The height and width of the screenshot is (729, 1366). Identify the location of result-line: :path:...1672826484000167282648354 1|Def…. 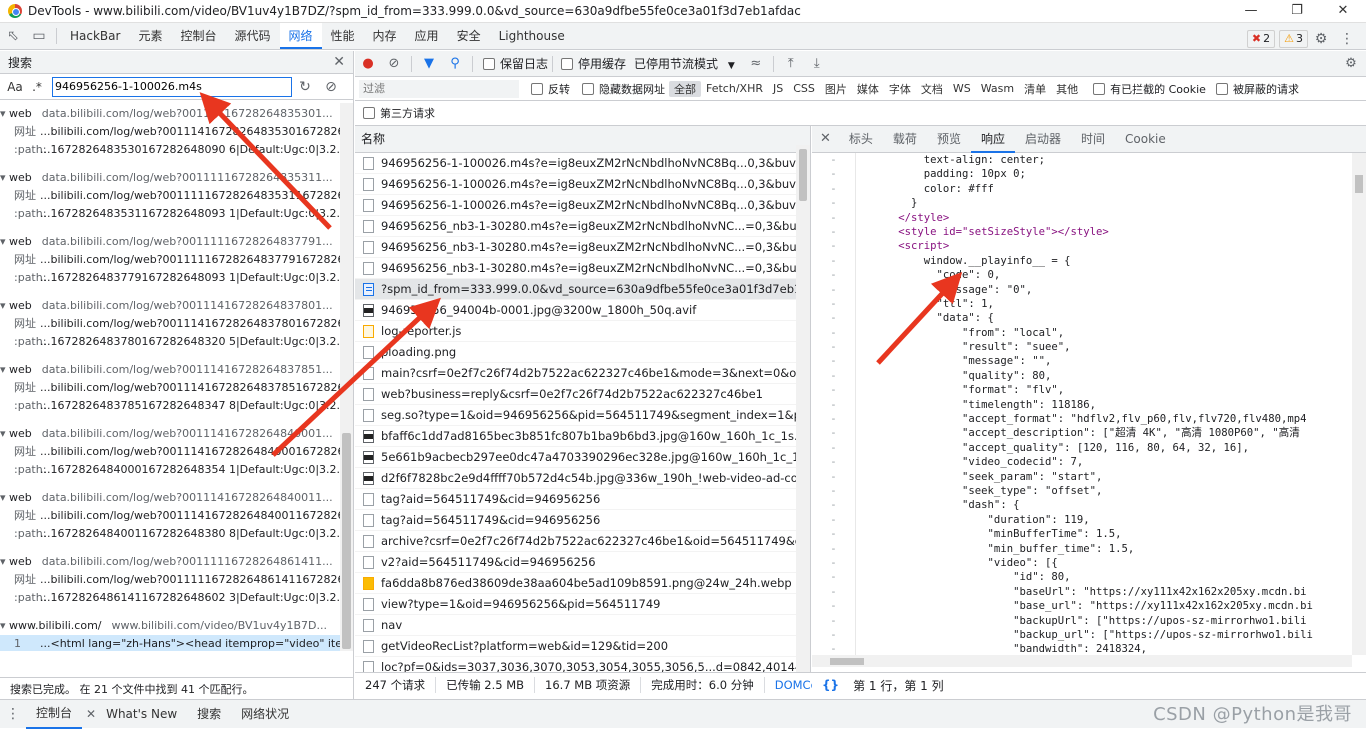
(170, 470).